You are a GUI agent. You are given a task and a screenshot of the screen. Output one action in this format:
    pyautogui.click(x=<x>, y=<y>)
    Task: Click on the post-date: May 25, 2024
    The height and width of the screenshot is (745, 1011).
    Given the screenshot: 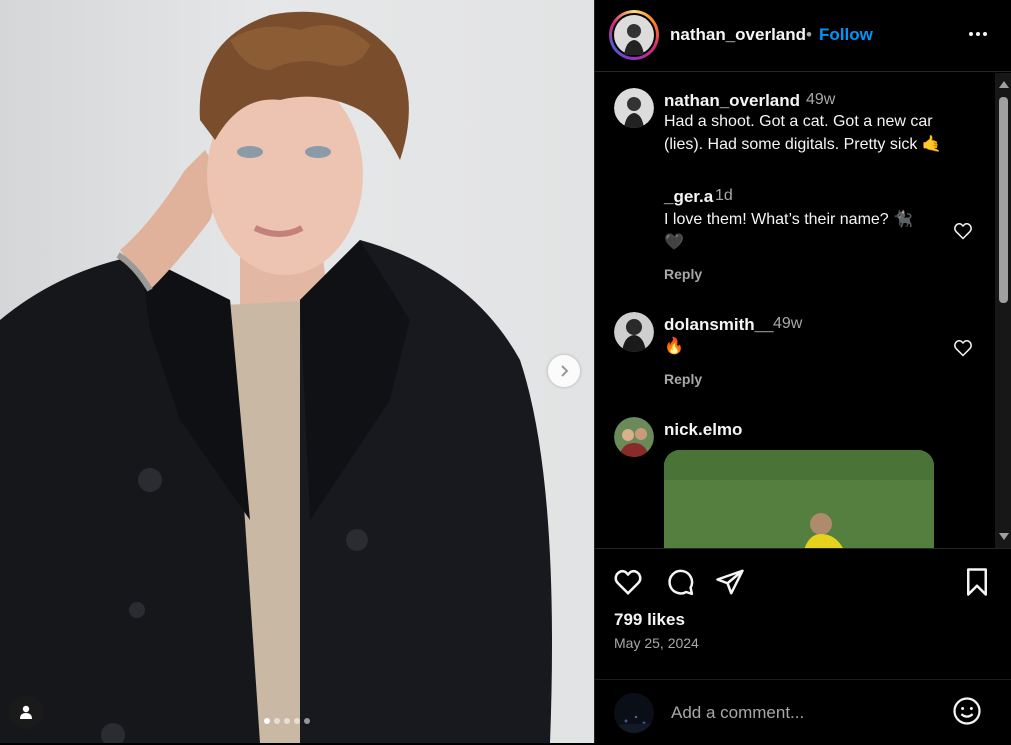 What is the action you would take?
    pyautogui.click(x=656, y=643)
    